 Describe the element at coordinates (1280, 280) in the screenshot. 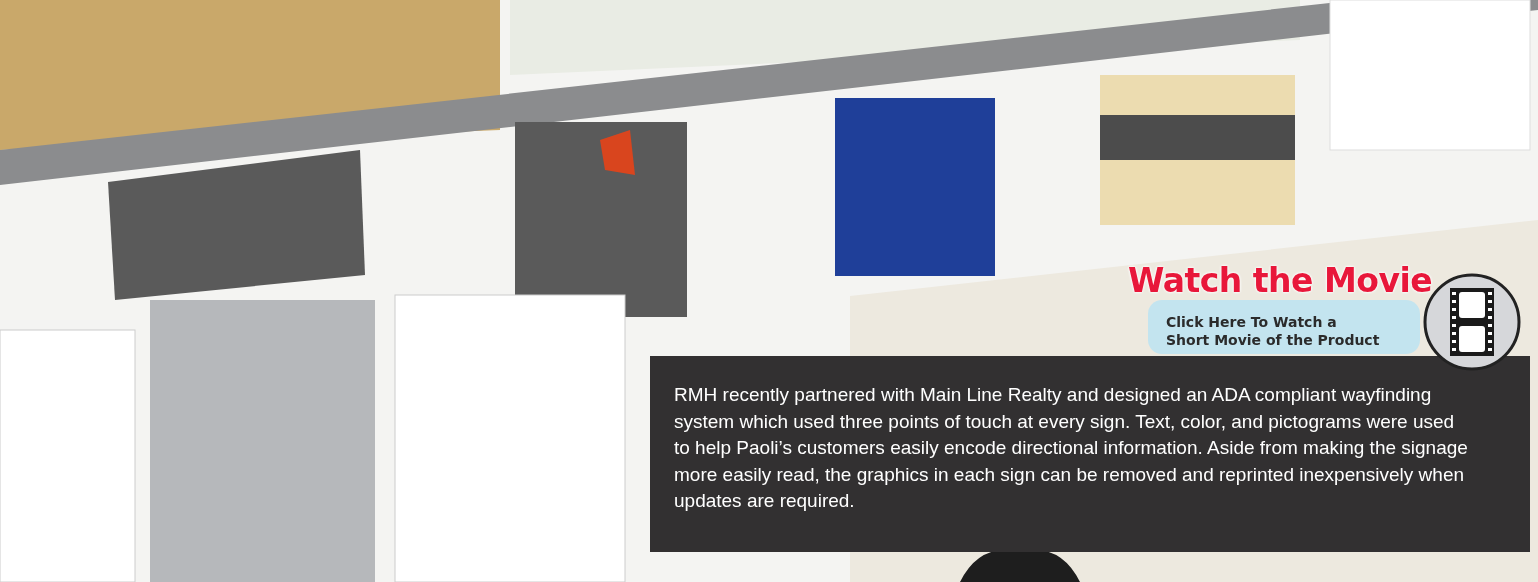

I see `promo-title: Watch the Movie` at that location.